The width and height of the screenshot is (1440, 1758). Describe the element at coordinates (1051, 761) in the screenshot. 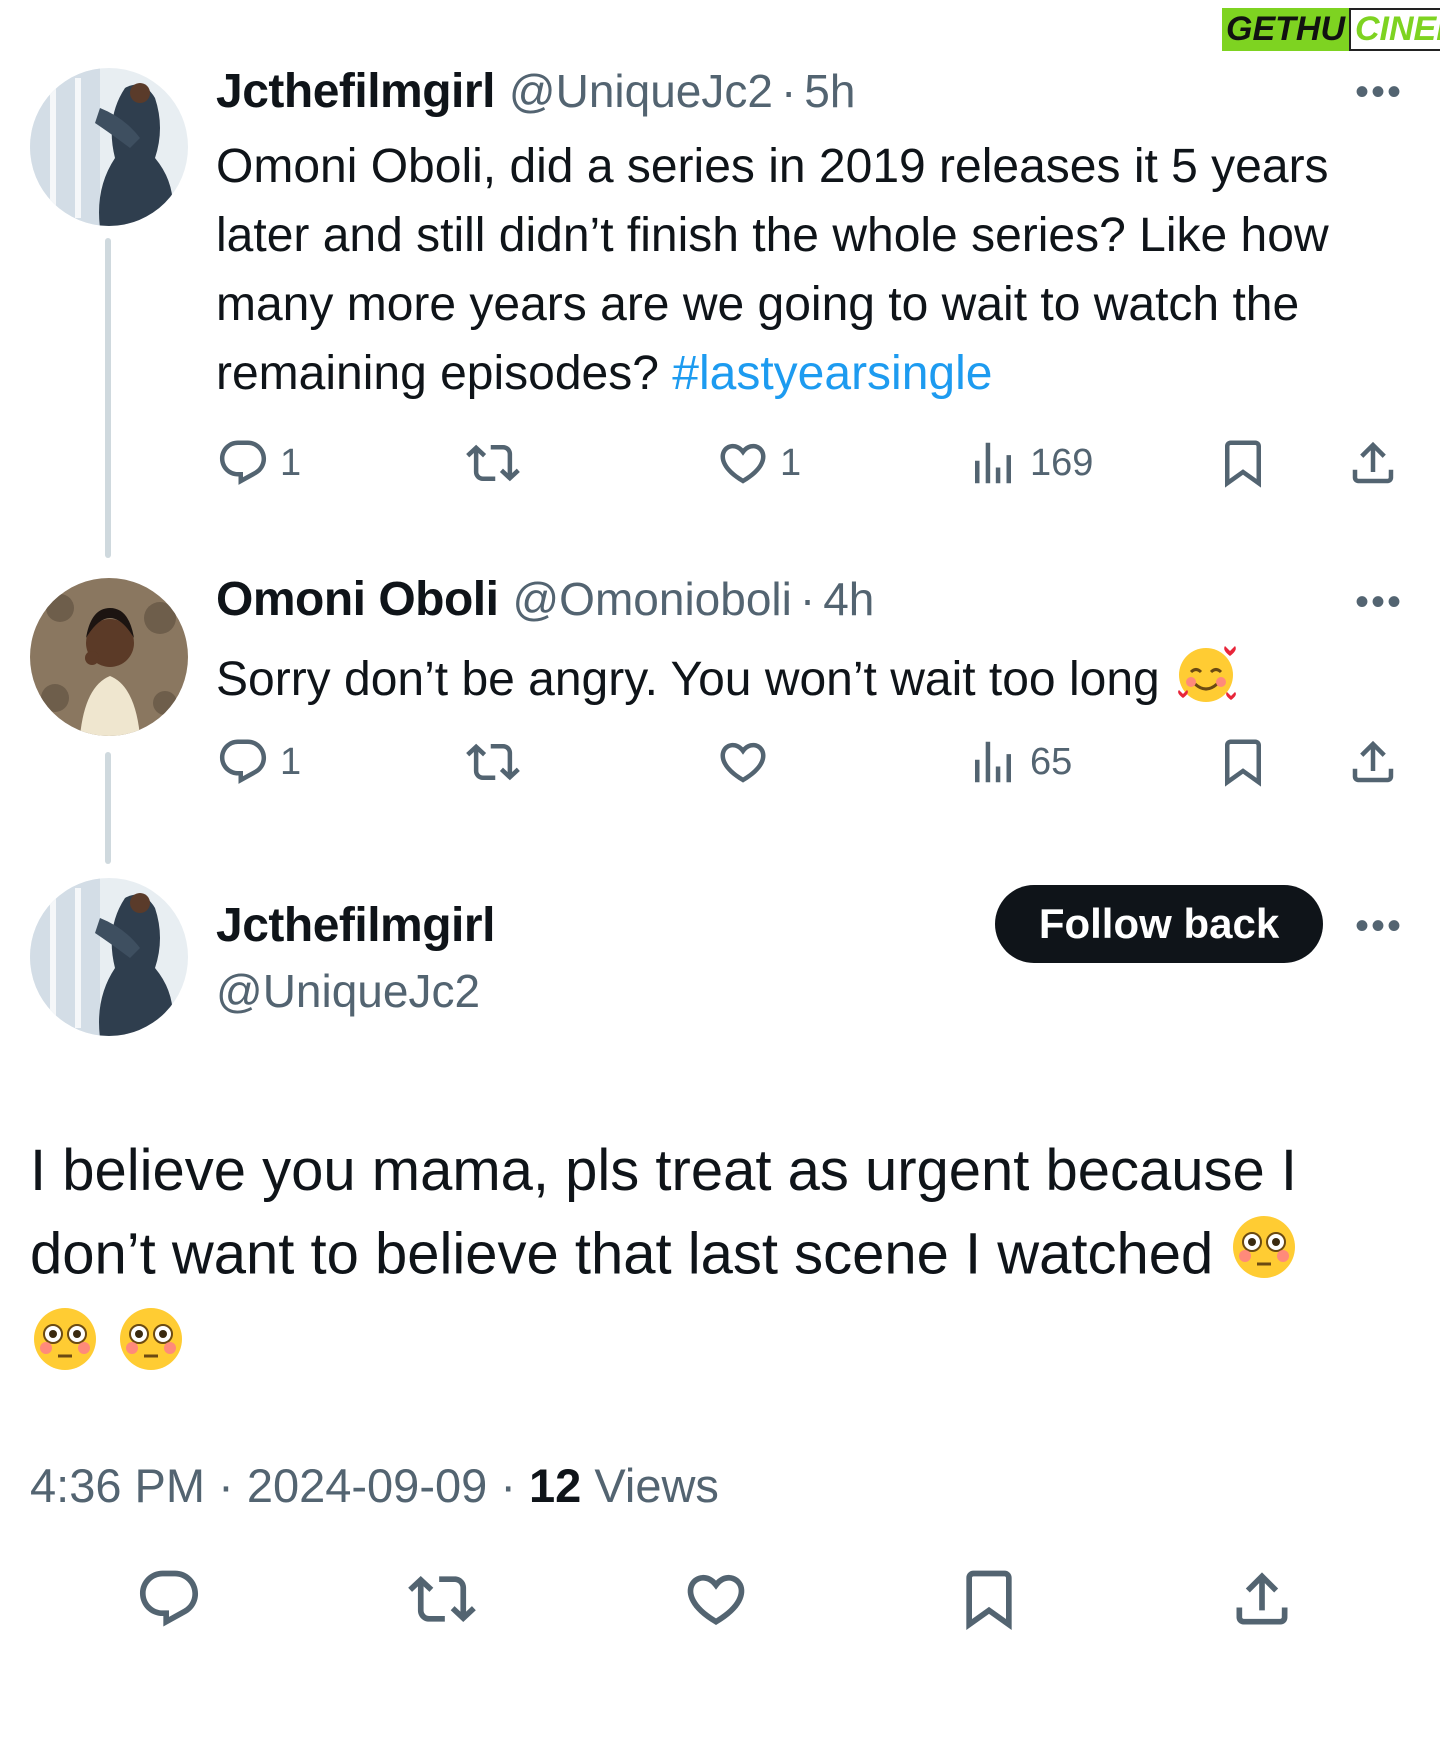

I see `views-count: 65` at that location.